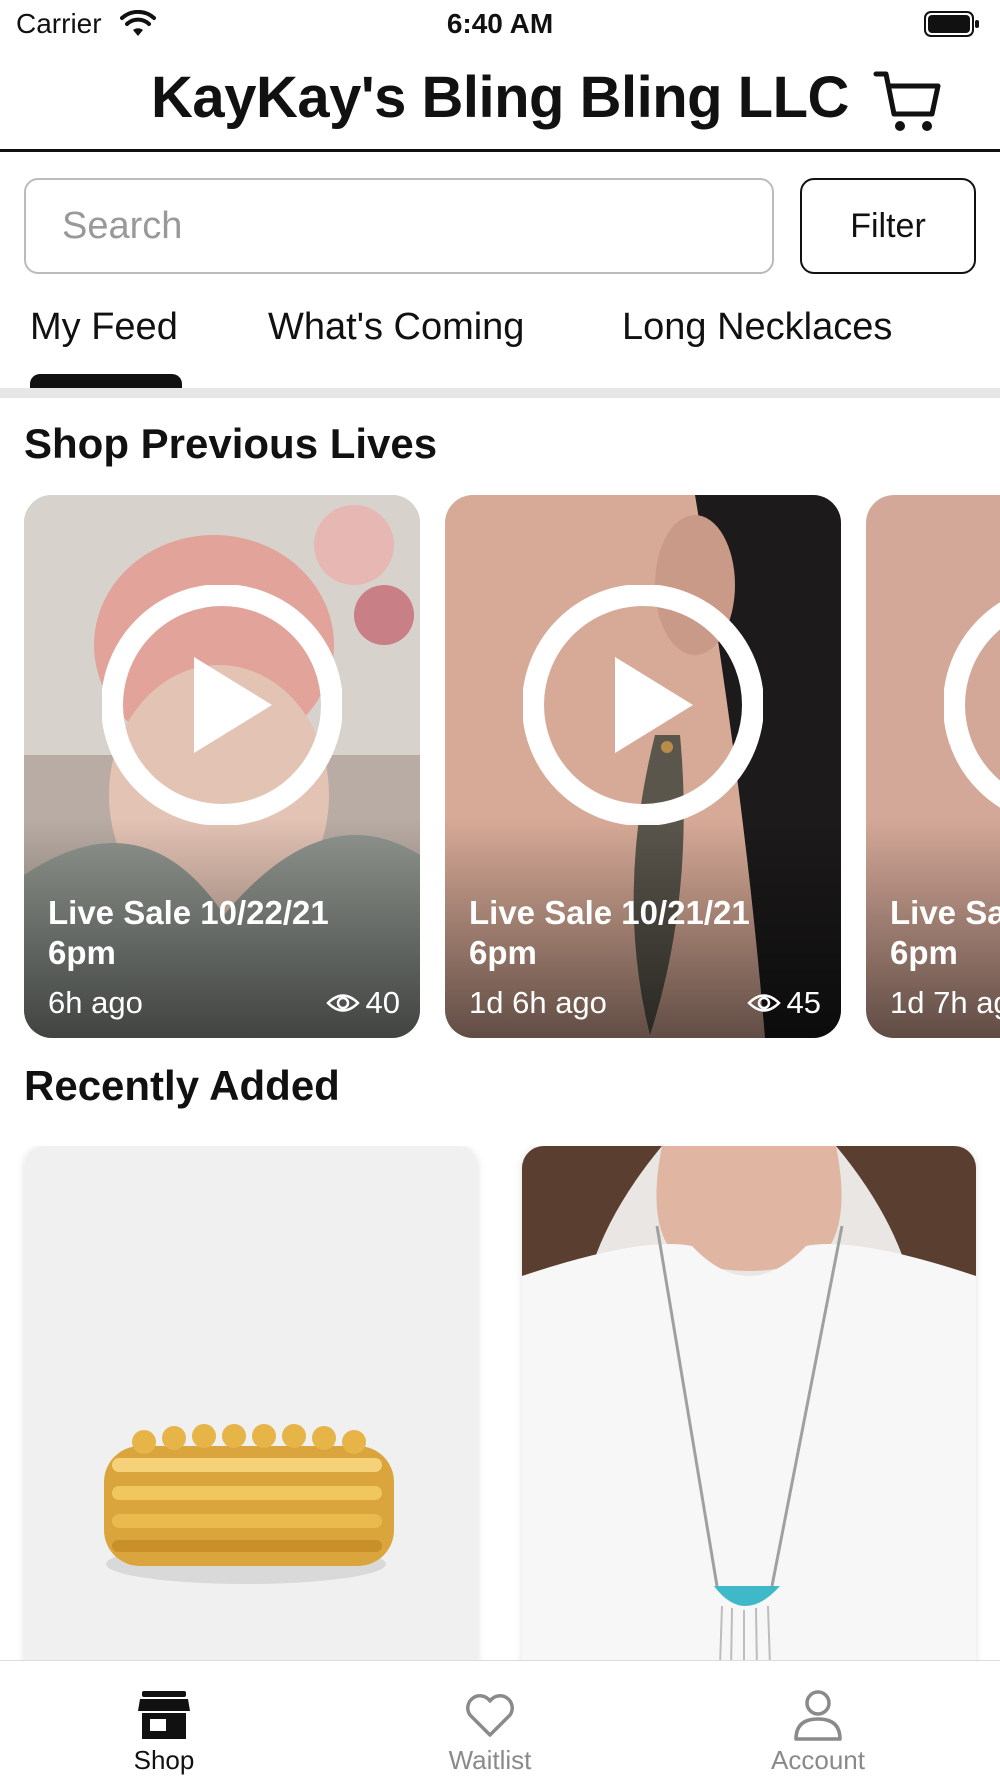 This screenshot has height=1778, width=1000. What do you see at coordinates (188, 932) in the screenshot?
I see `live-title: Live Sale 10/22/21 6pm` at bounding box center [188, 932].